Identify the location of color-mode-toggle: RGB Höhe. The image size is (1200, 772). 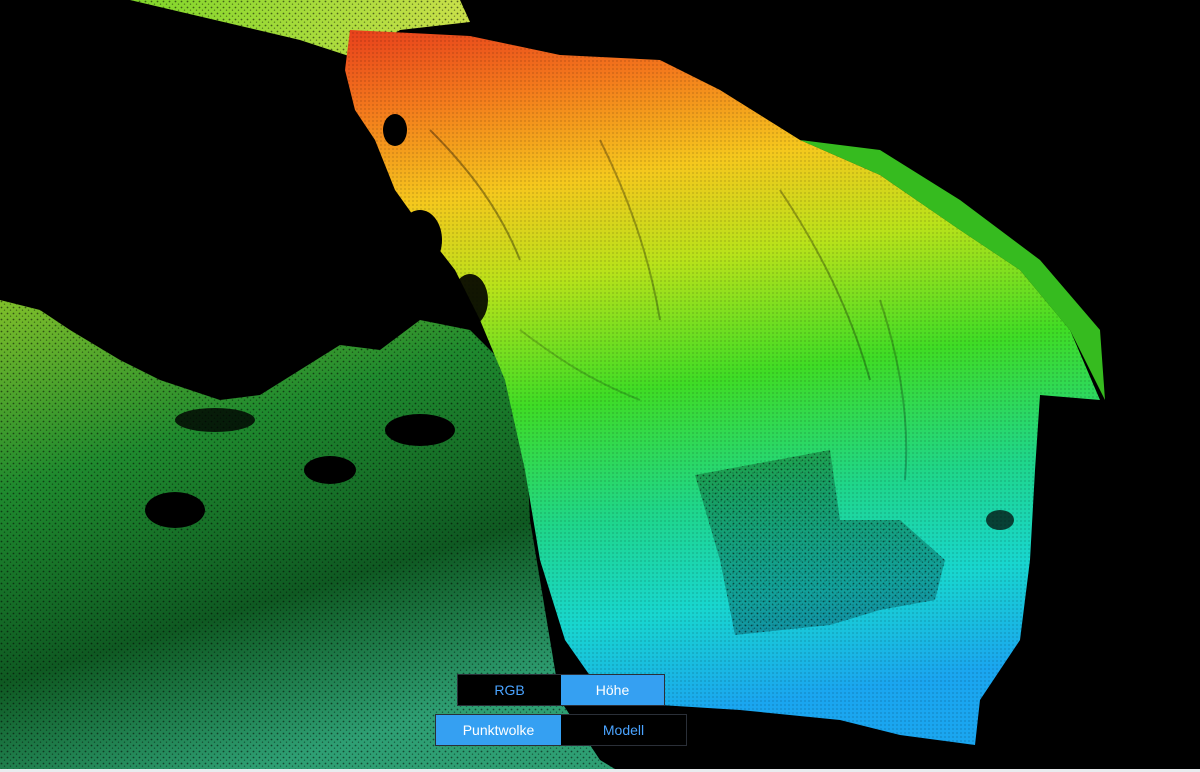
(561, 690).